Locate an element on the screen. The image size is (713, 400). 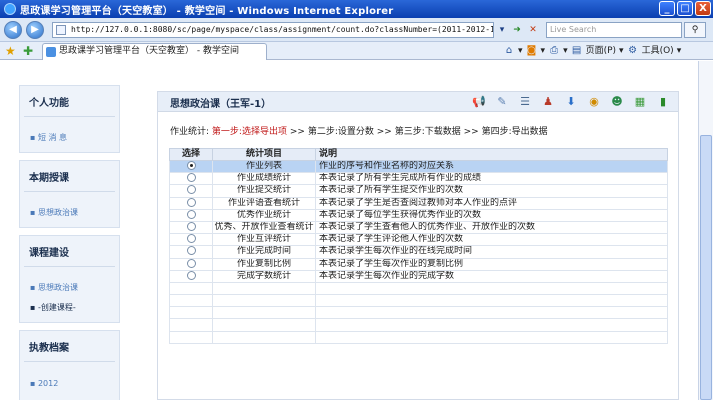
page-menu-icon: ▤ is located at coordinates (576, 50).